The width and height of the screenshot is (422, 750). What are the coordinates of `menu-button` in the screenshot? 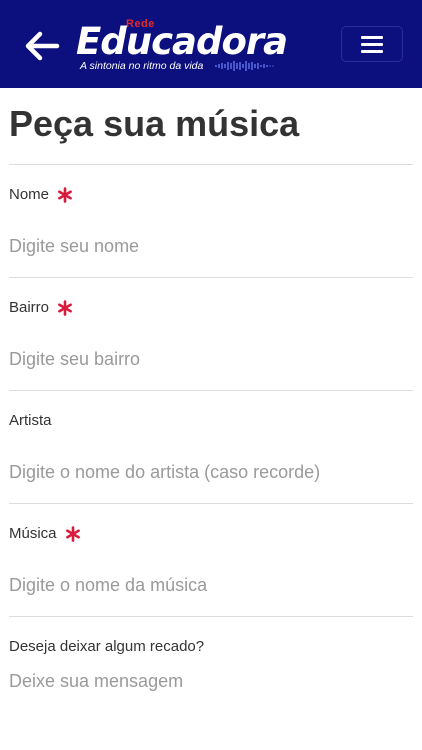 It's located at (372, 44).